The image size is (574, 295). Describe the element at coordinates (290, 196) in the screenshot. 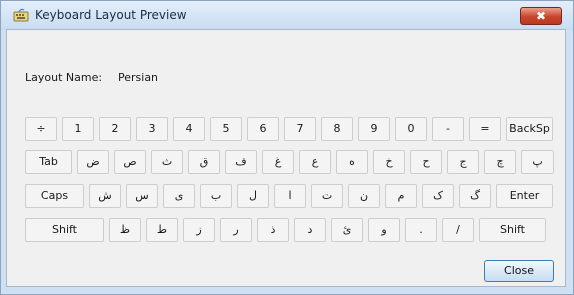

I see `key-r3-7: ا` at that location.